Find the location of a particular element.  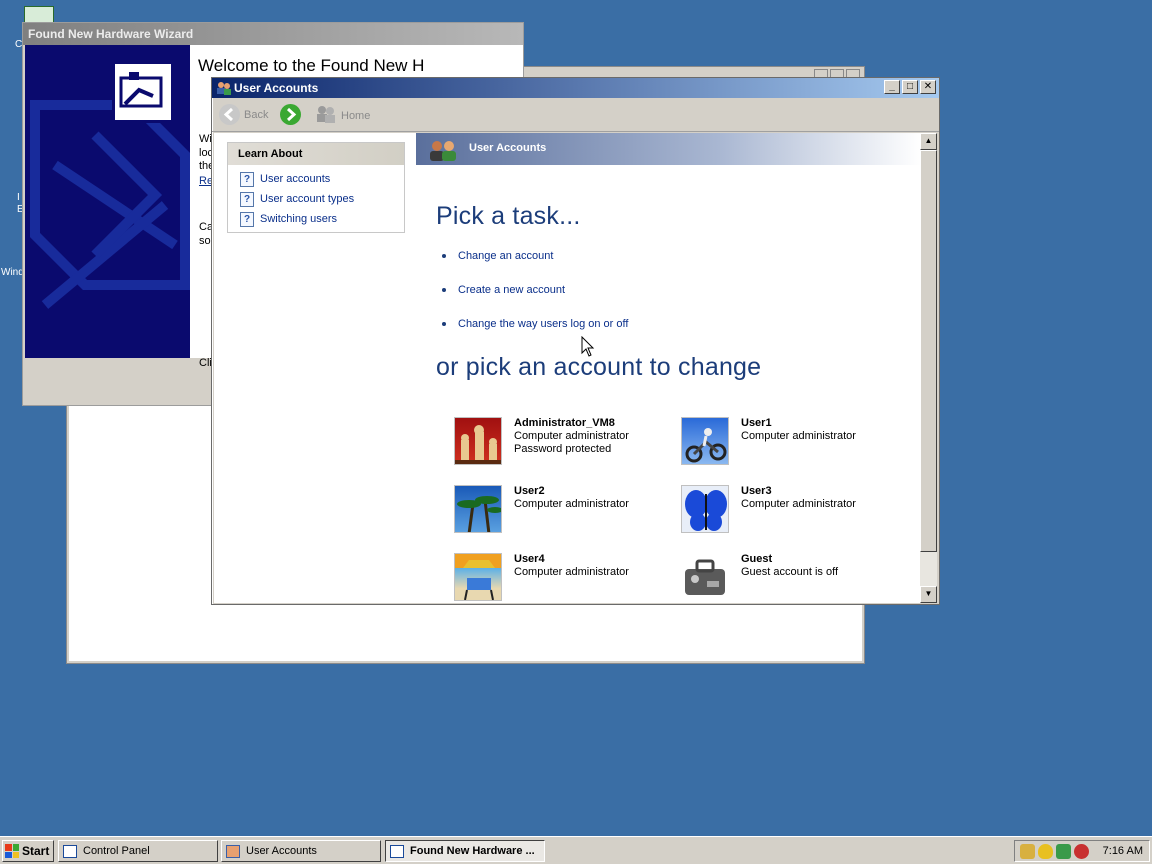

account-type: Guest account is off is located at coordinates (790, 572).